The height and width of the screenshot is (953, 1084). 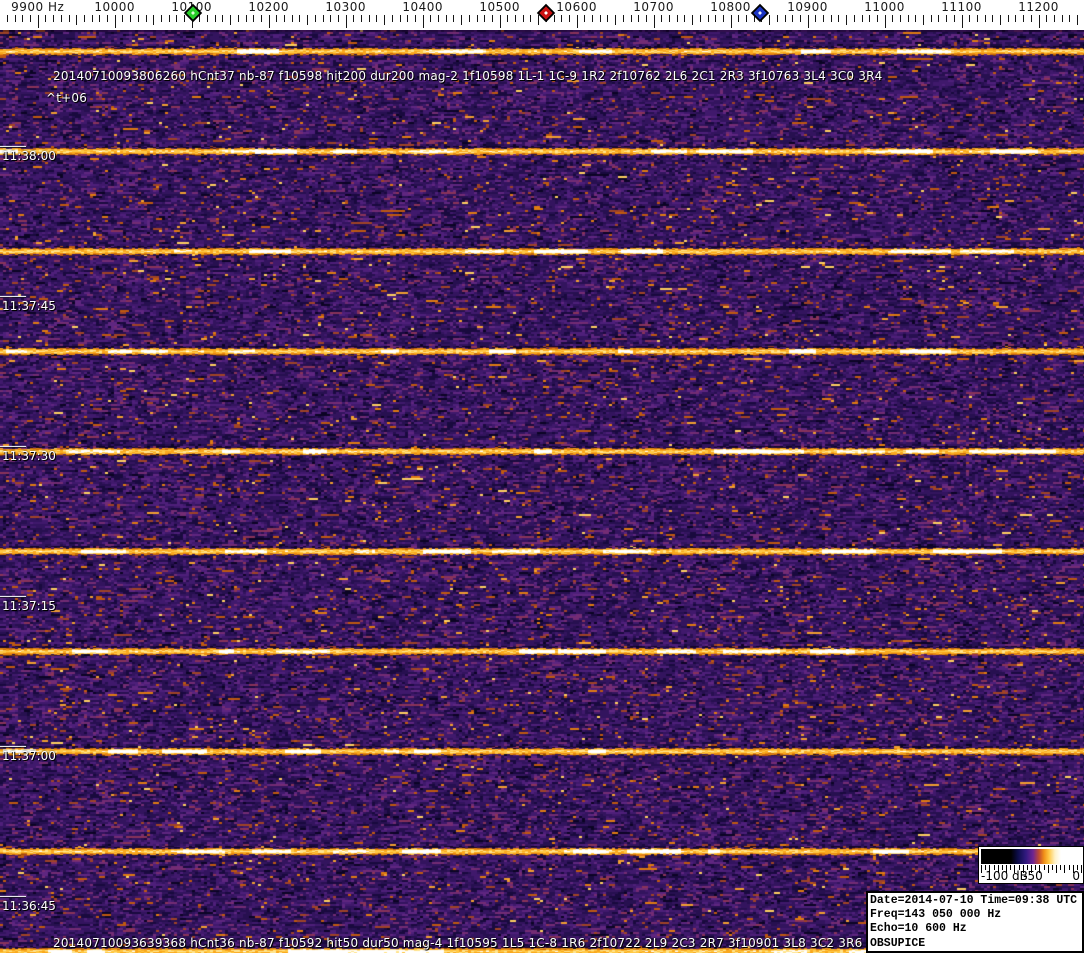 What do you see at coordinates (807, 7) in the screenshot?
I see `freq-label-10900: 10900` at bounding box center [807, 7].